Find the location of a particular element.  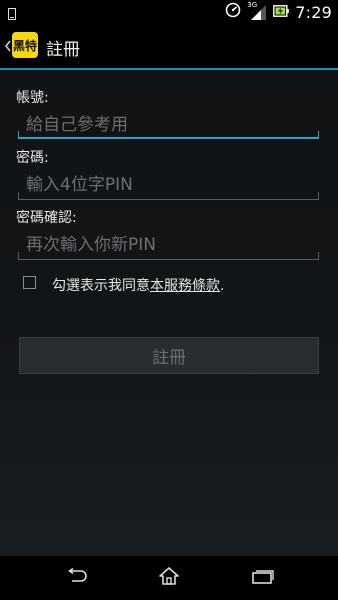

nav-back-button is located at coordinates (76, 578).